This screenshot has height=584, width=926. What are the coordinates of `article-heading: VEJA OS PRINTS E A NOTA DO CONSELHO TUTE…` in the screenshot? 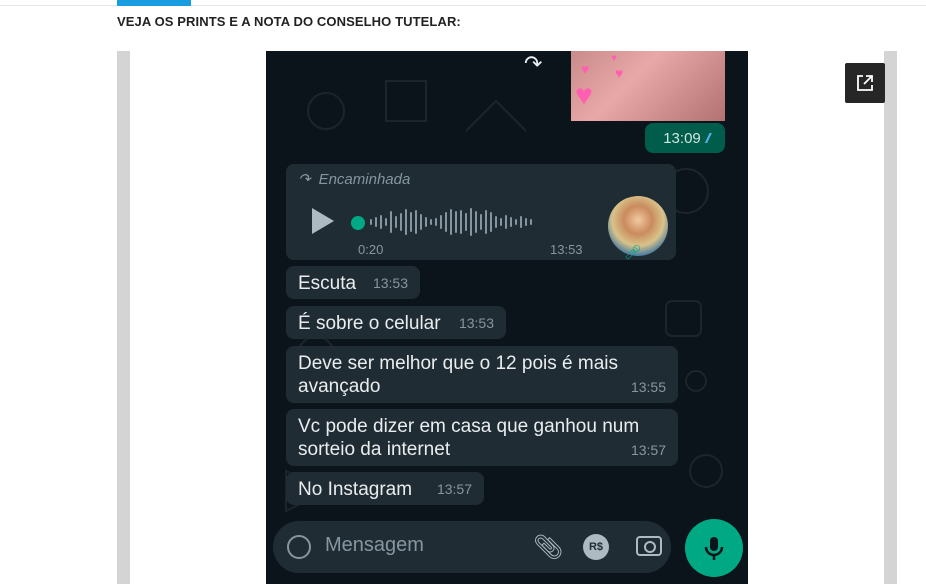 It's located at (289, 21).